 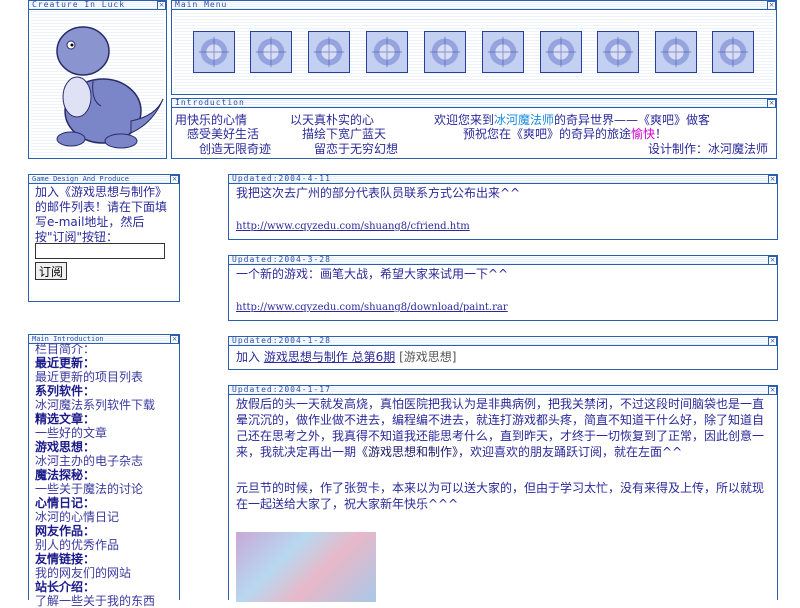 What do you see at coordinates (90, 222) in the screenshot?
I see `subscribe-text: 写e-mail地址，然后` at bounding box center [90, 222].